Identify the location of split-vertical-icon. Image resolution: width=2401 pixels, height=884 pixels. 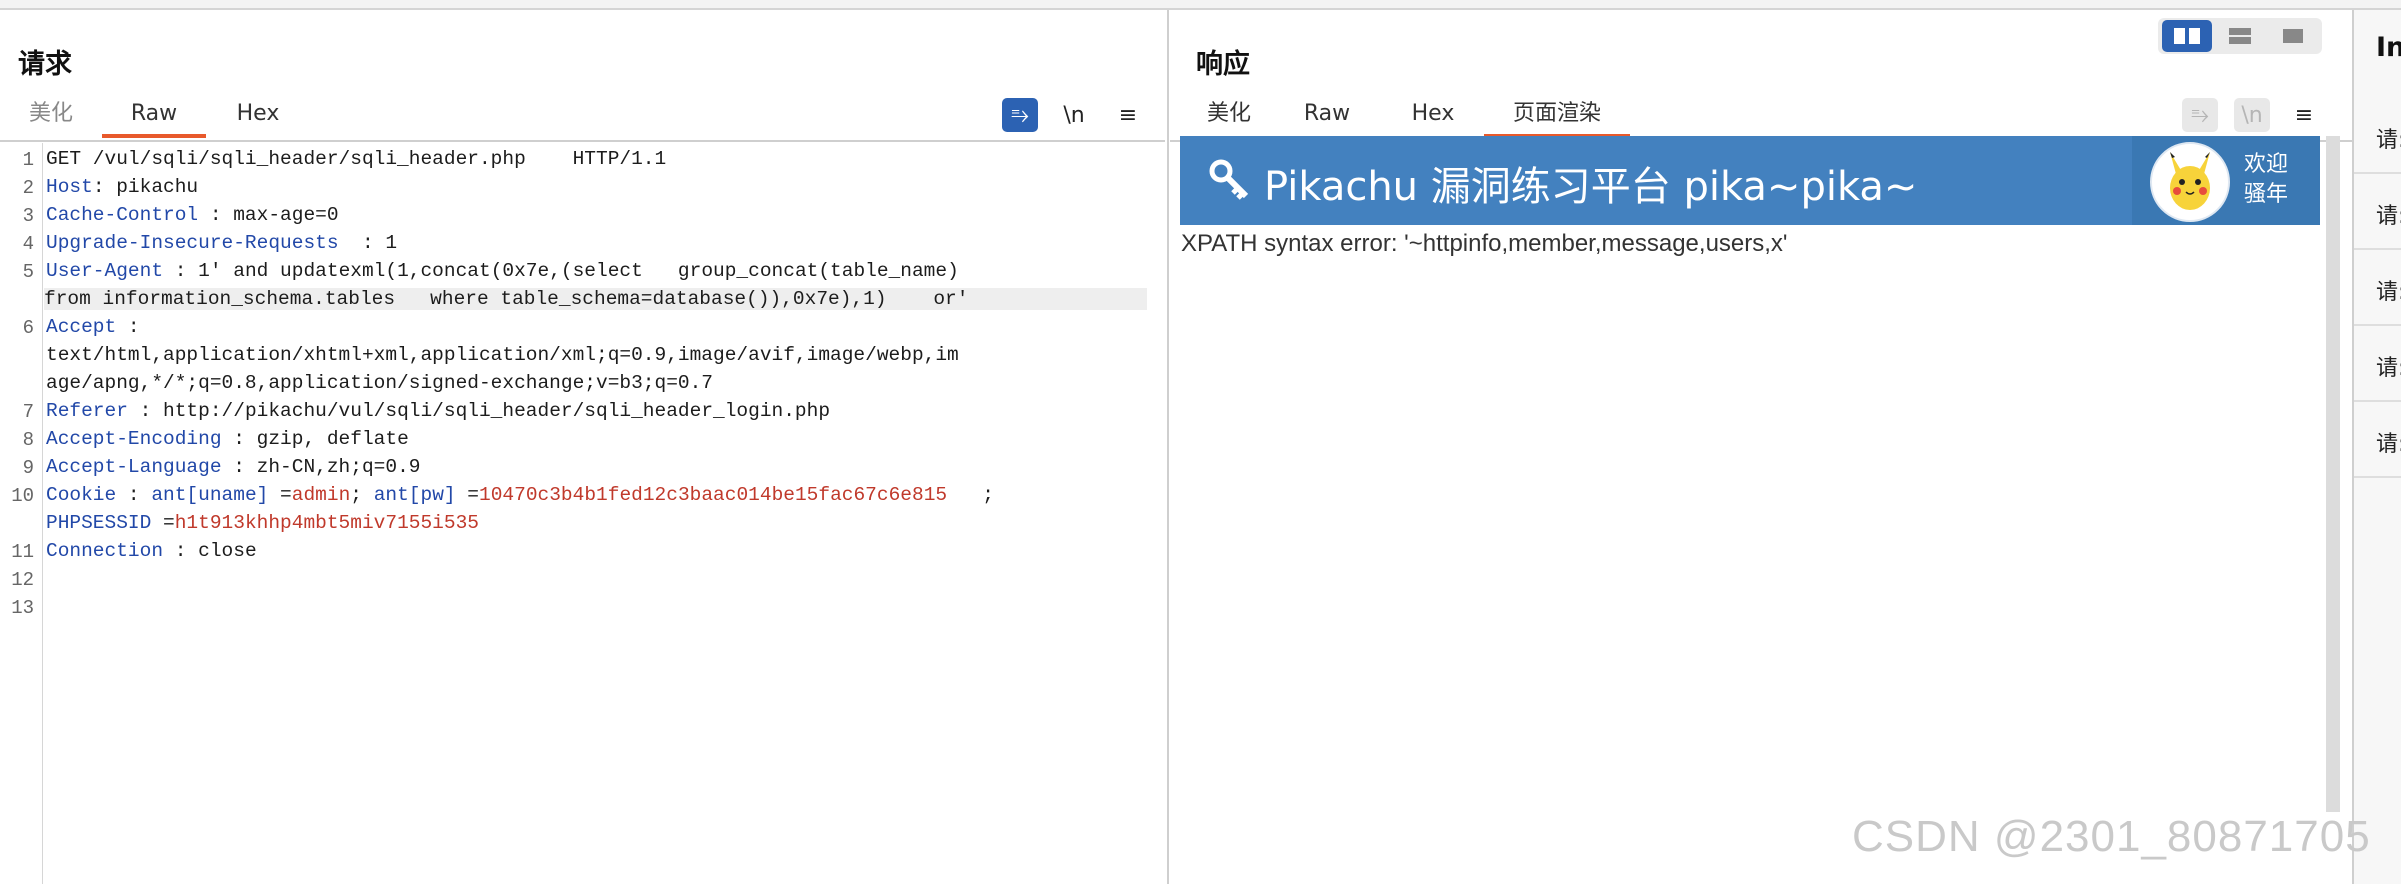
(2240, 36).